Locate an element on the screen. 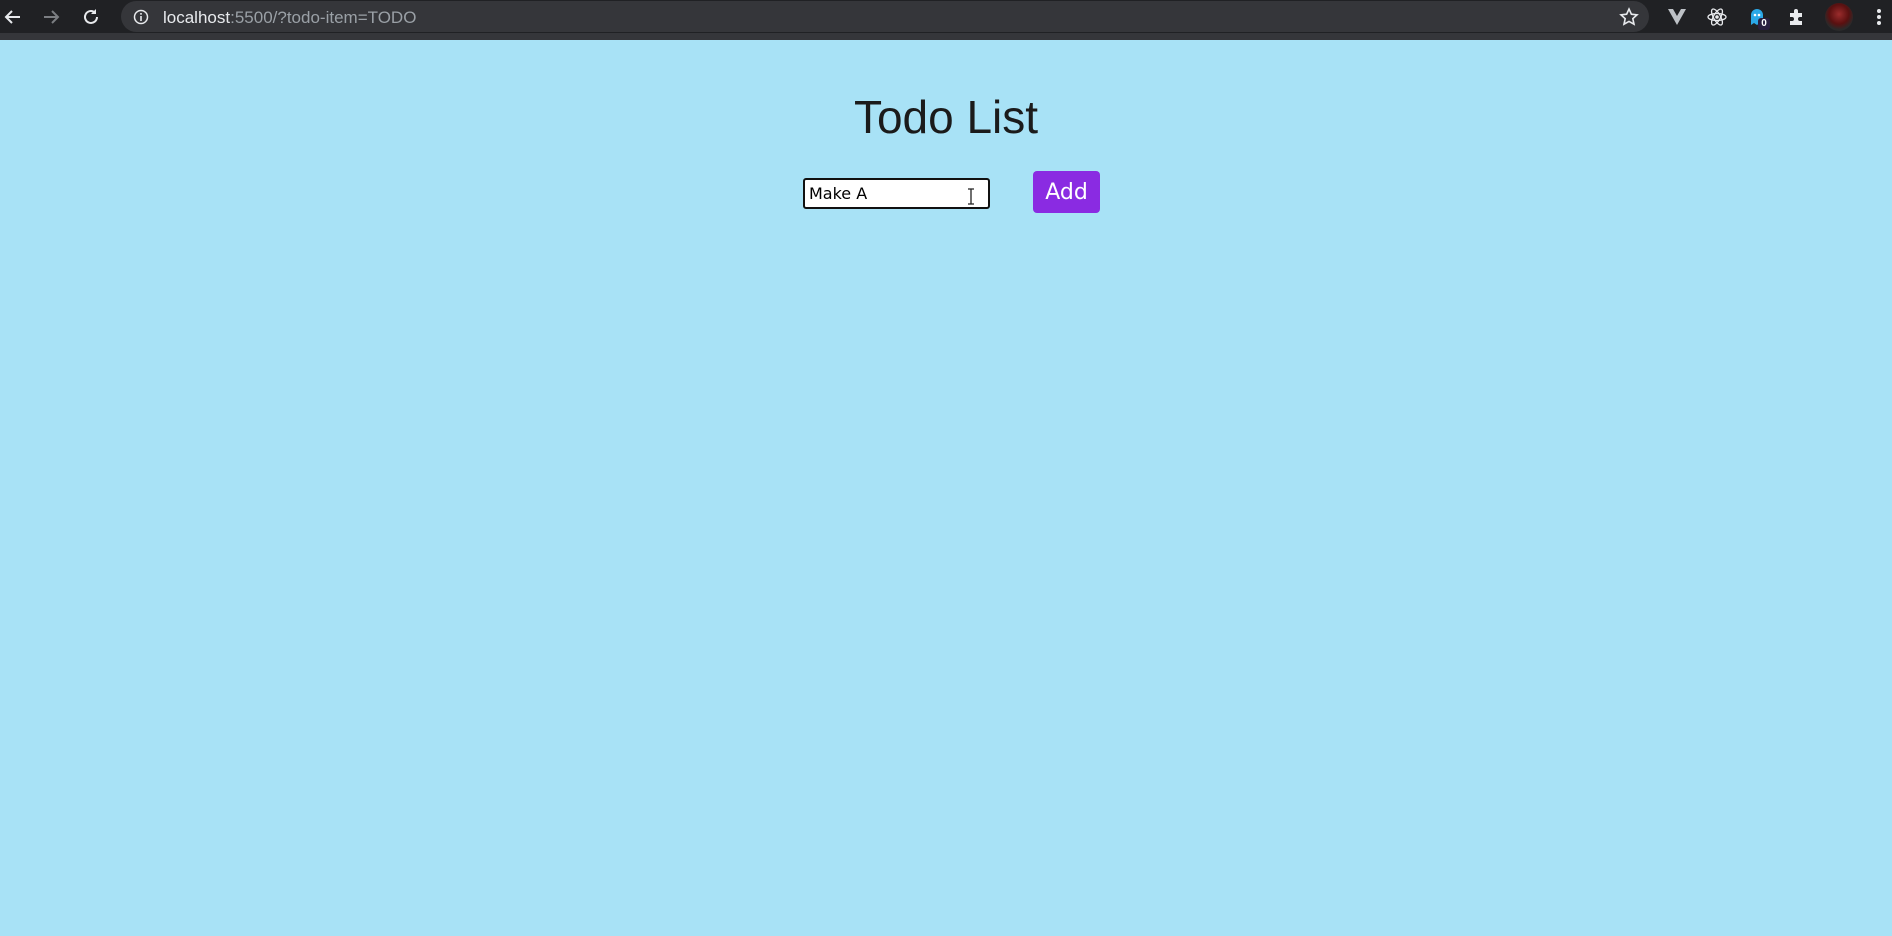 The width and height of the screenshot is (1892, 936). extensions-button is located at coordinates (1797, 17).